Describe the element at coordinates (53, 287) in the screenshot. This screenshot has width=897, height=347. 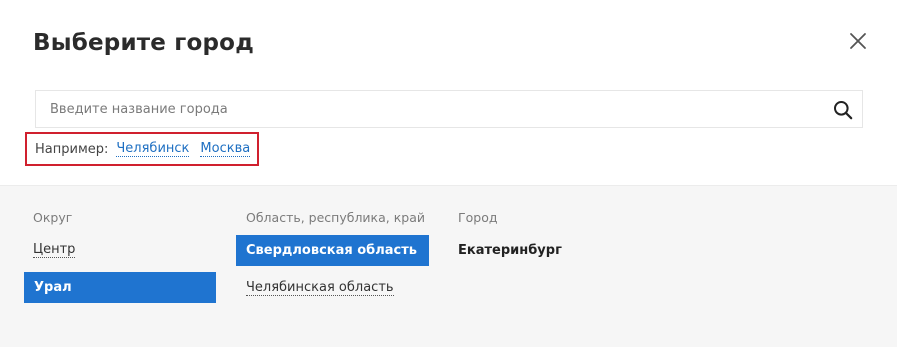
I see `district-item-label: Урал` at that location.